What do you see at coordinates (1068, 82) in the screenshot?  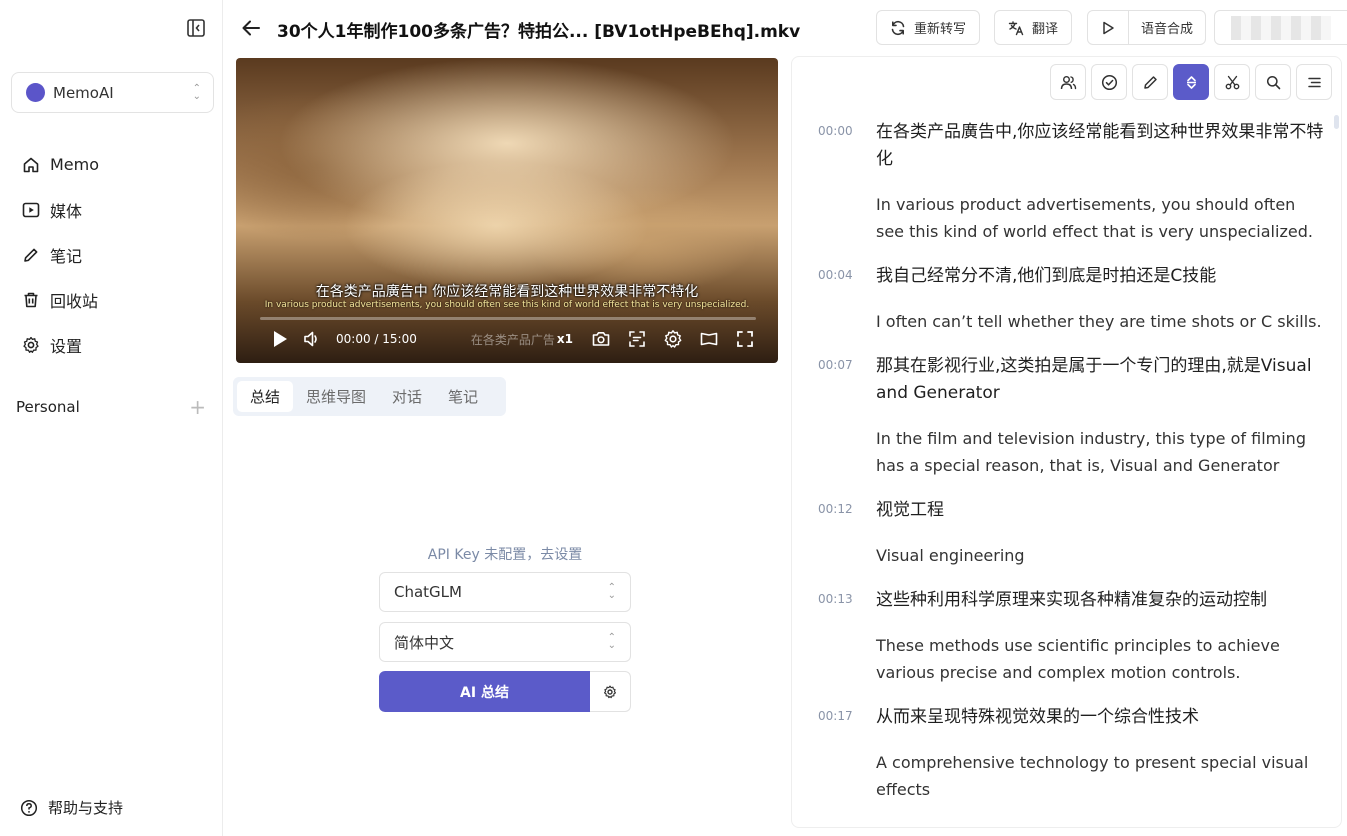 I see `speakers-icon` at bounding box center [1068, 82].